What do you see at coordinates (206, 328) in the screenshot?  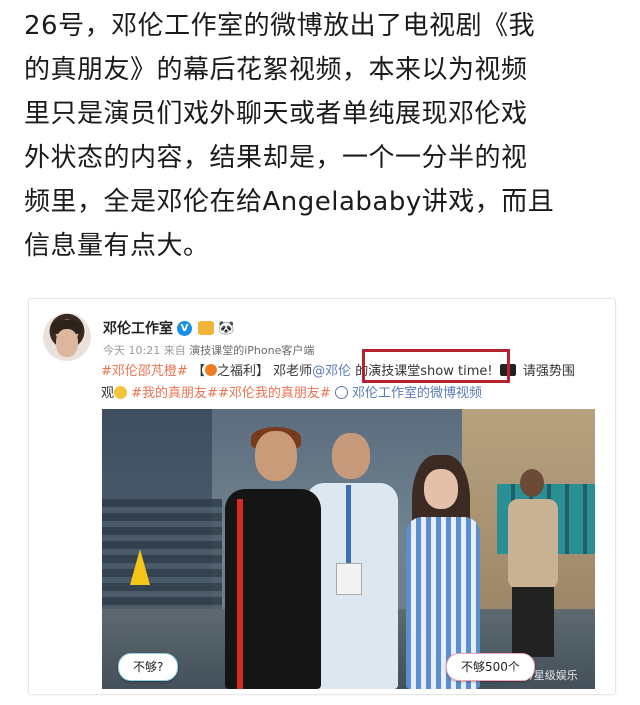 I see `member-badge-icon` at bounding box center [206, 328].